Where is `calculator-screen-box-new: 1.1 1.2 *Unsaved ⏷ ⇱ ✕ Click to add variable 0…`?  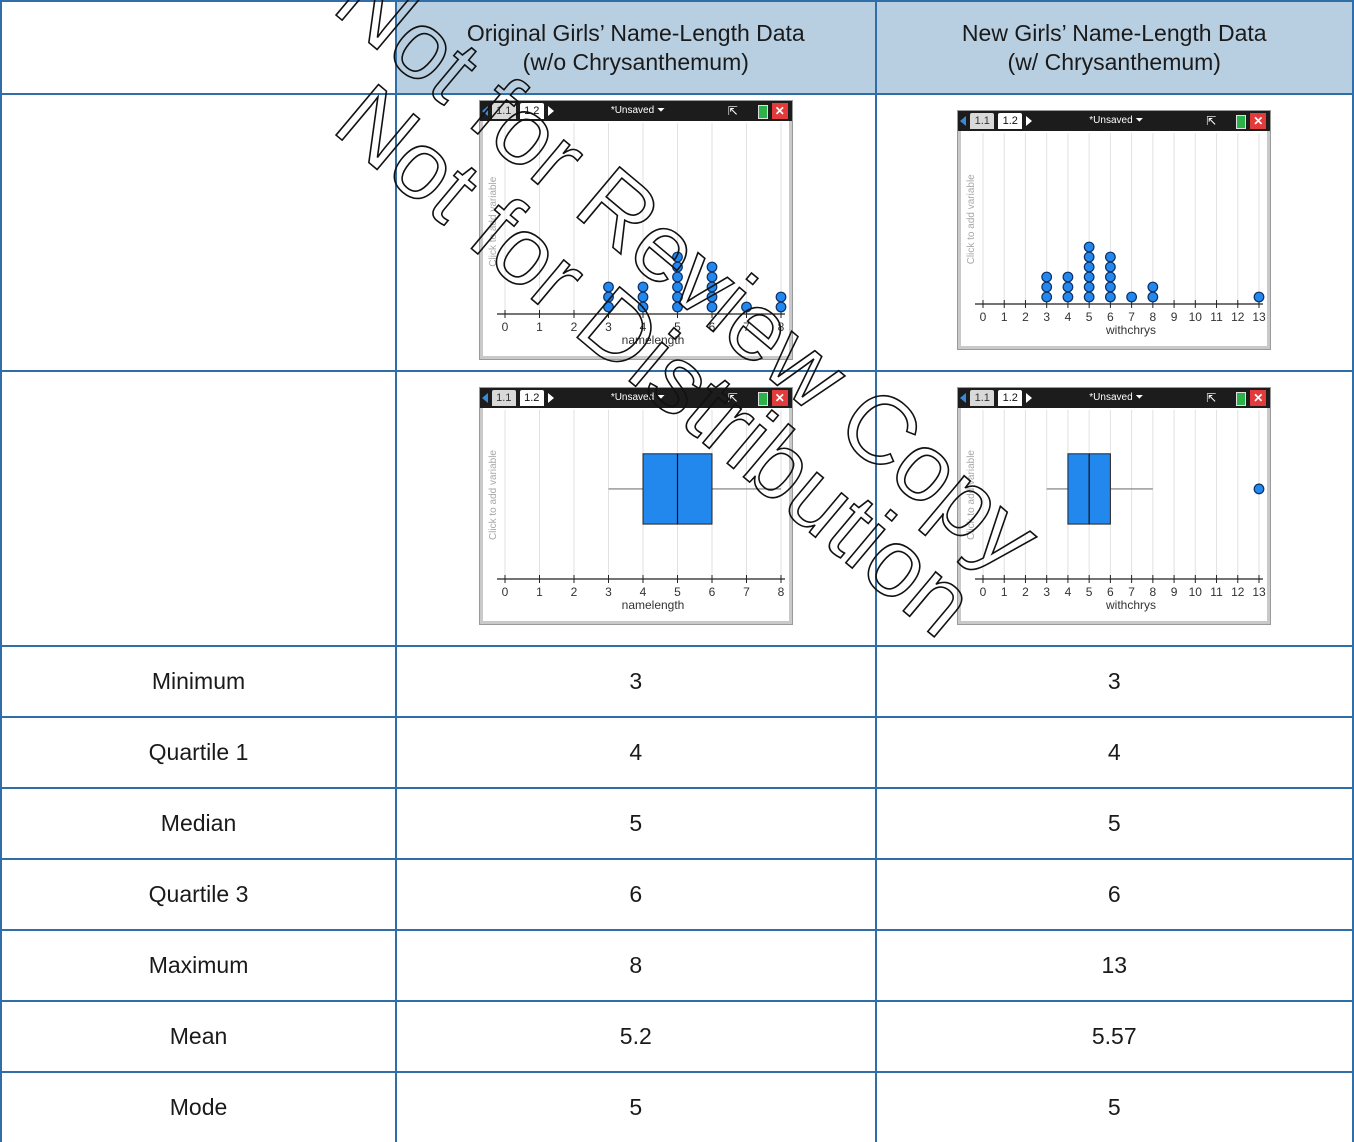
calculator-screen-box-new: 1.1 1.2 *Unsaved ⏷ ⇱ ✕ Click to add variable 0… is located at coordinates (1114, 506).